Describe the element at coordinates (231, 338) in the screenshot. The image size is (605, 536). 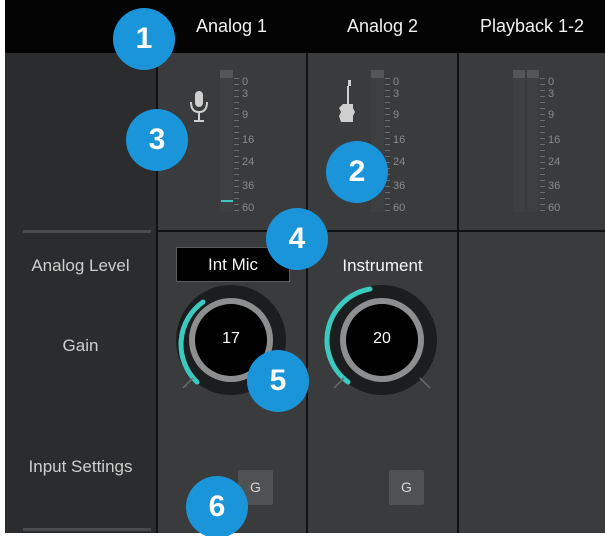
I see `gain-value-analog-1: 17` at that location.